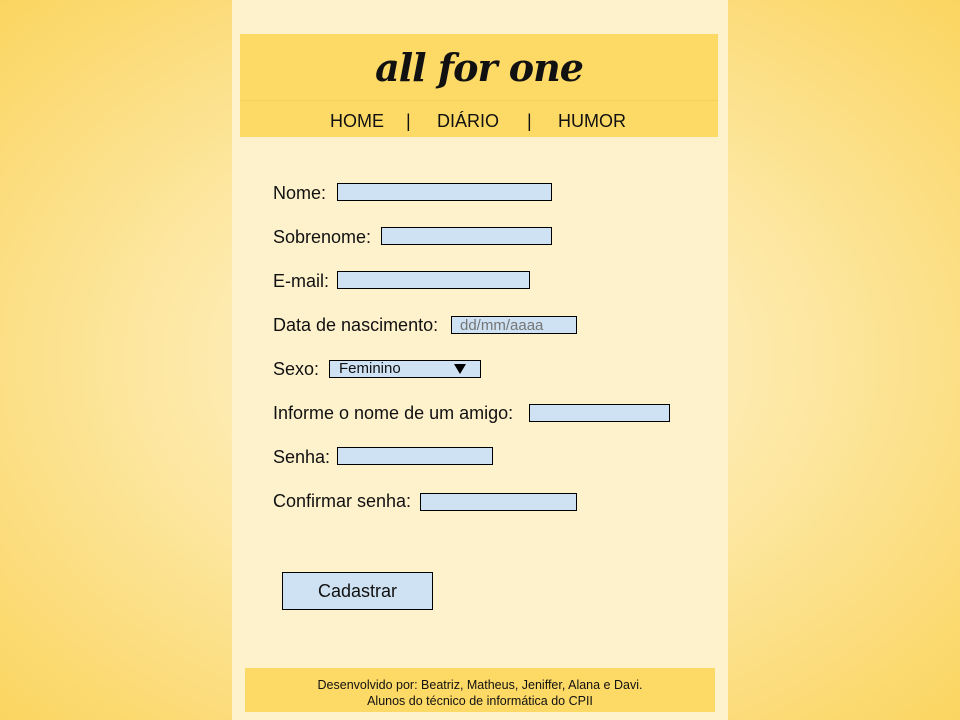  Describe the element at coordinates (592, 121) in the screenshot. I see `nav-humor-link: HUMOR` at that location.